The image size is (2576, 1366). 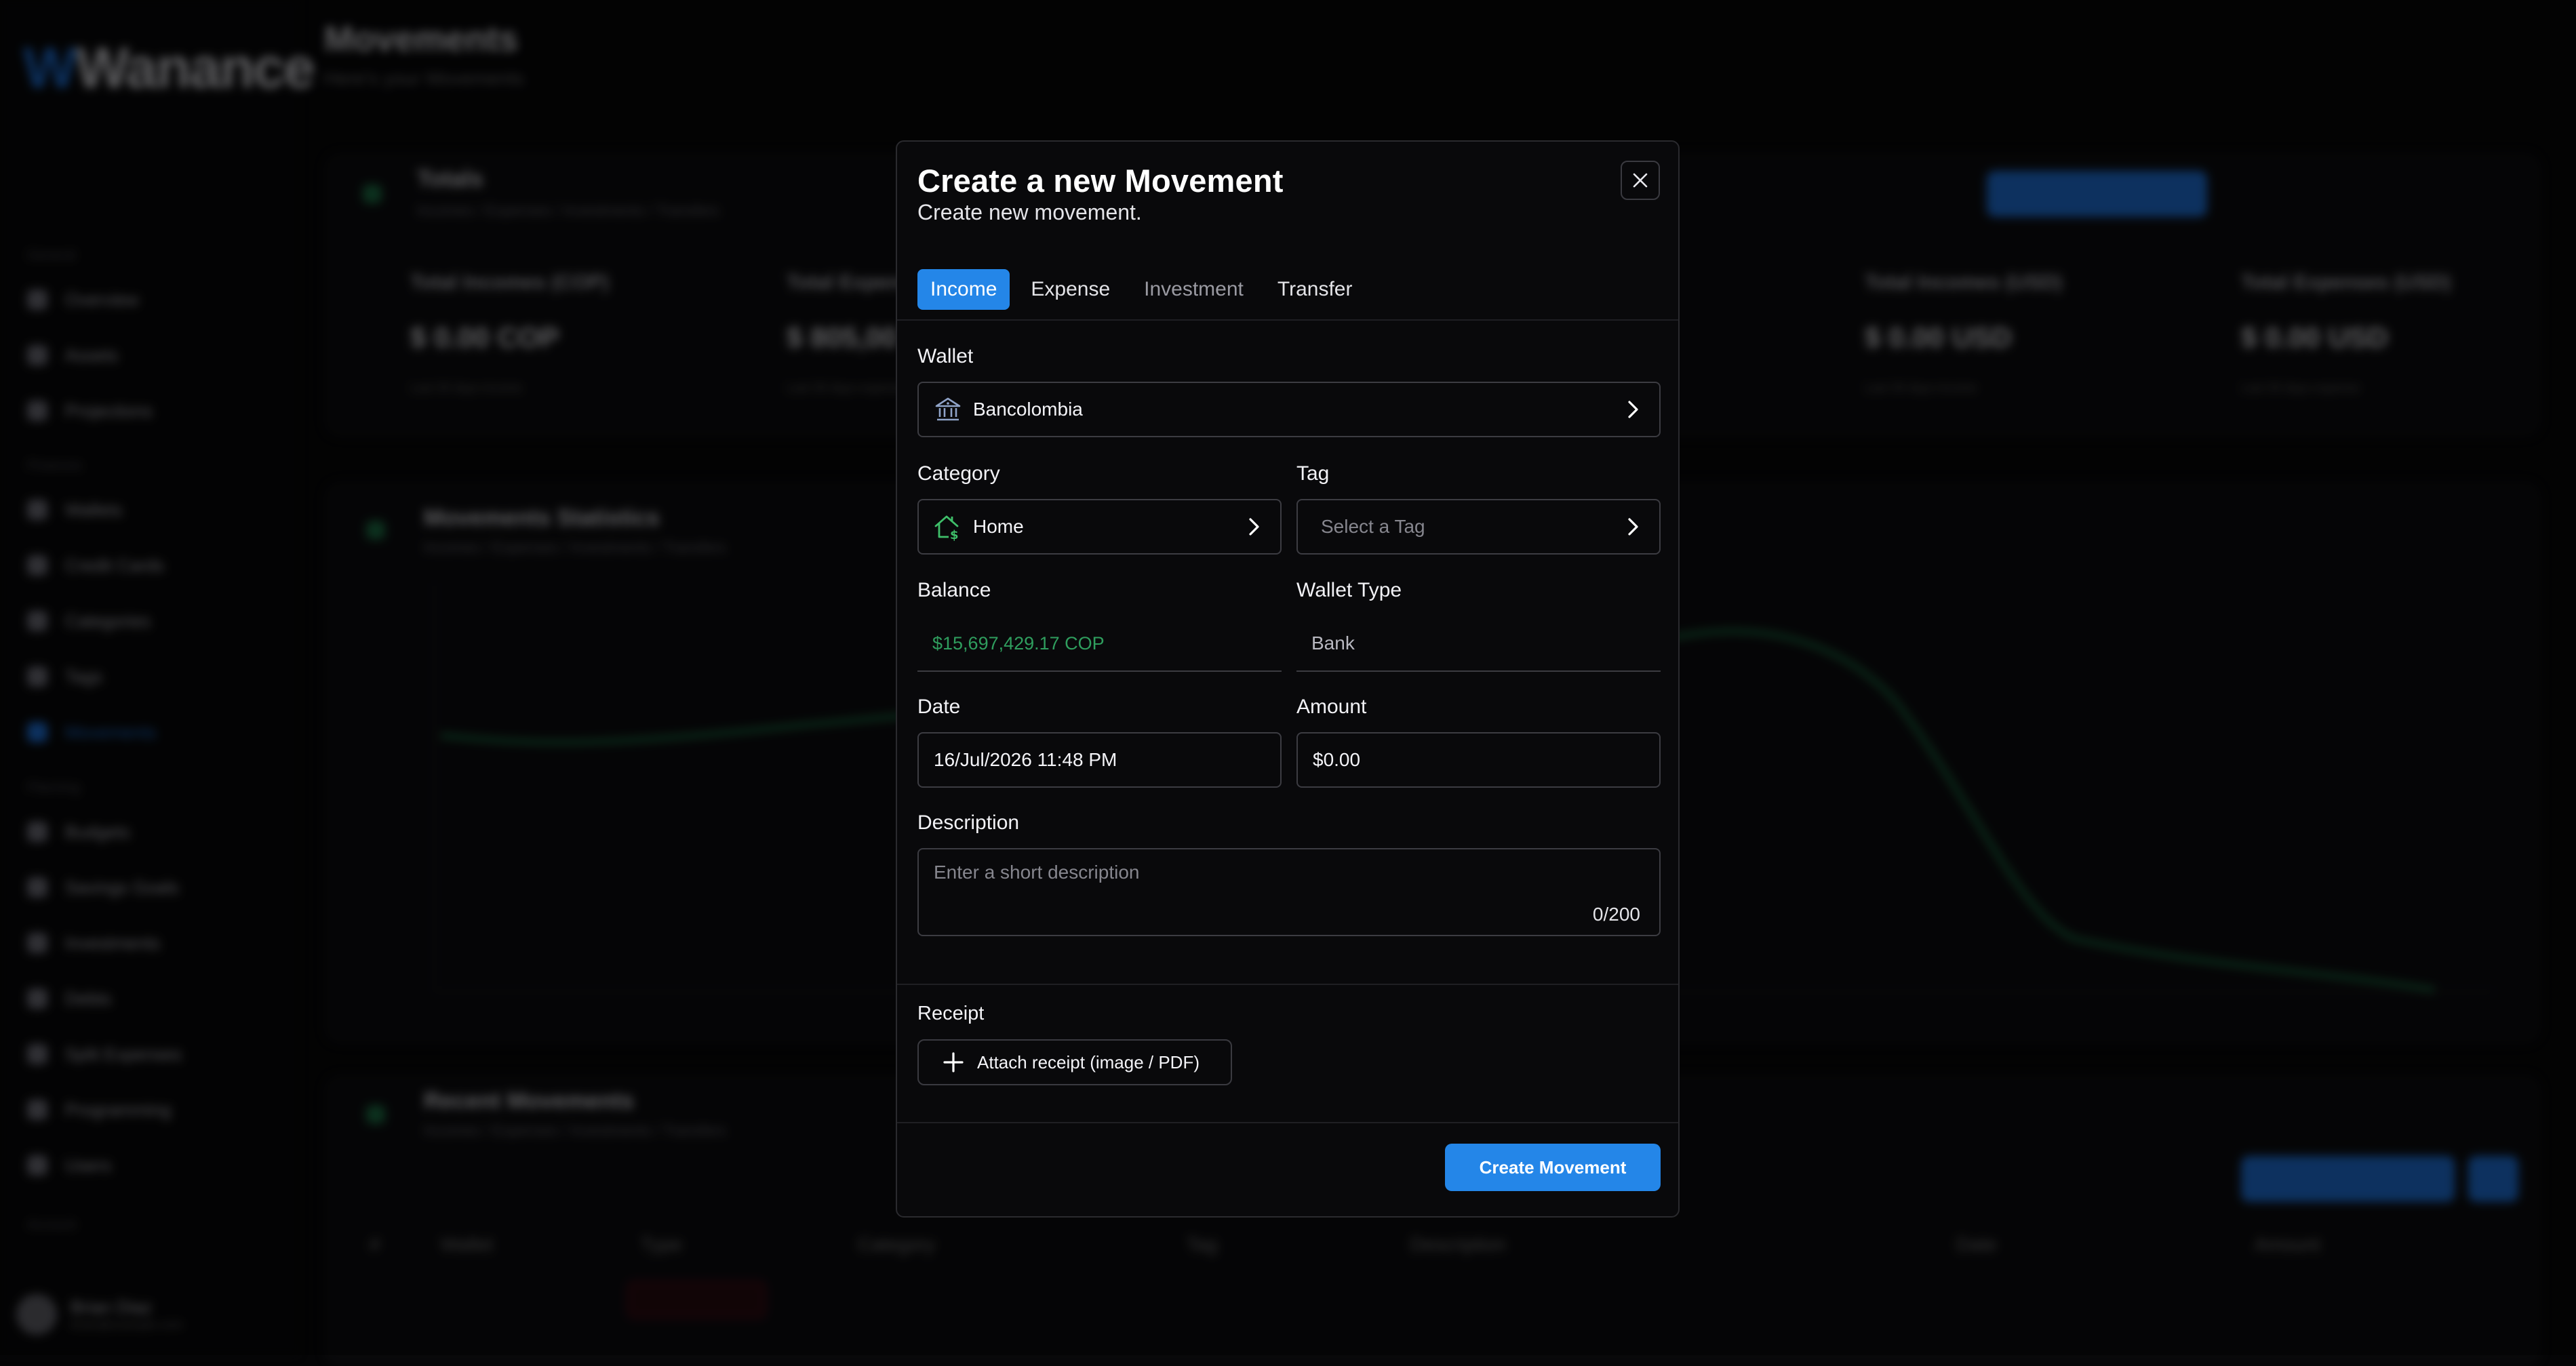 What do you see at coordinates (1100, 527) in the screenshot?
I see `category-select: $ Home` at bounding box center [1100, 527].